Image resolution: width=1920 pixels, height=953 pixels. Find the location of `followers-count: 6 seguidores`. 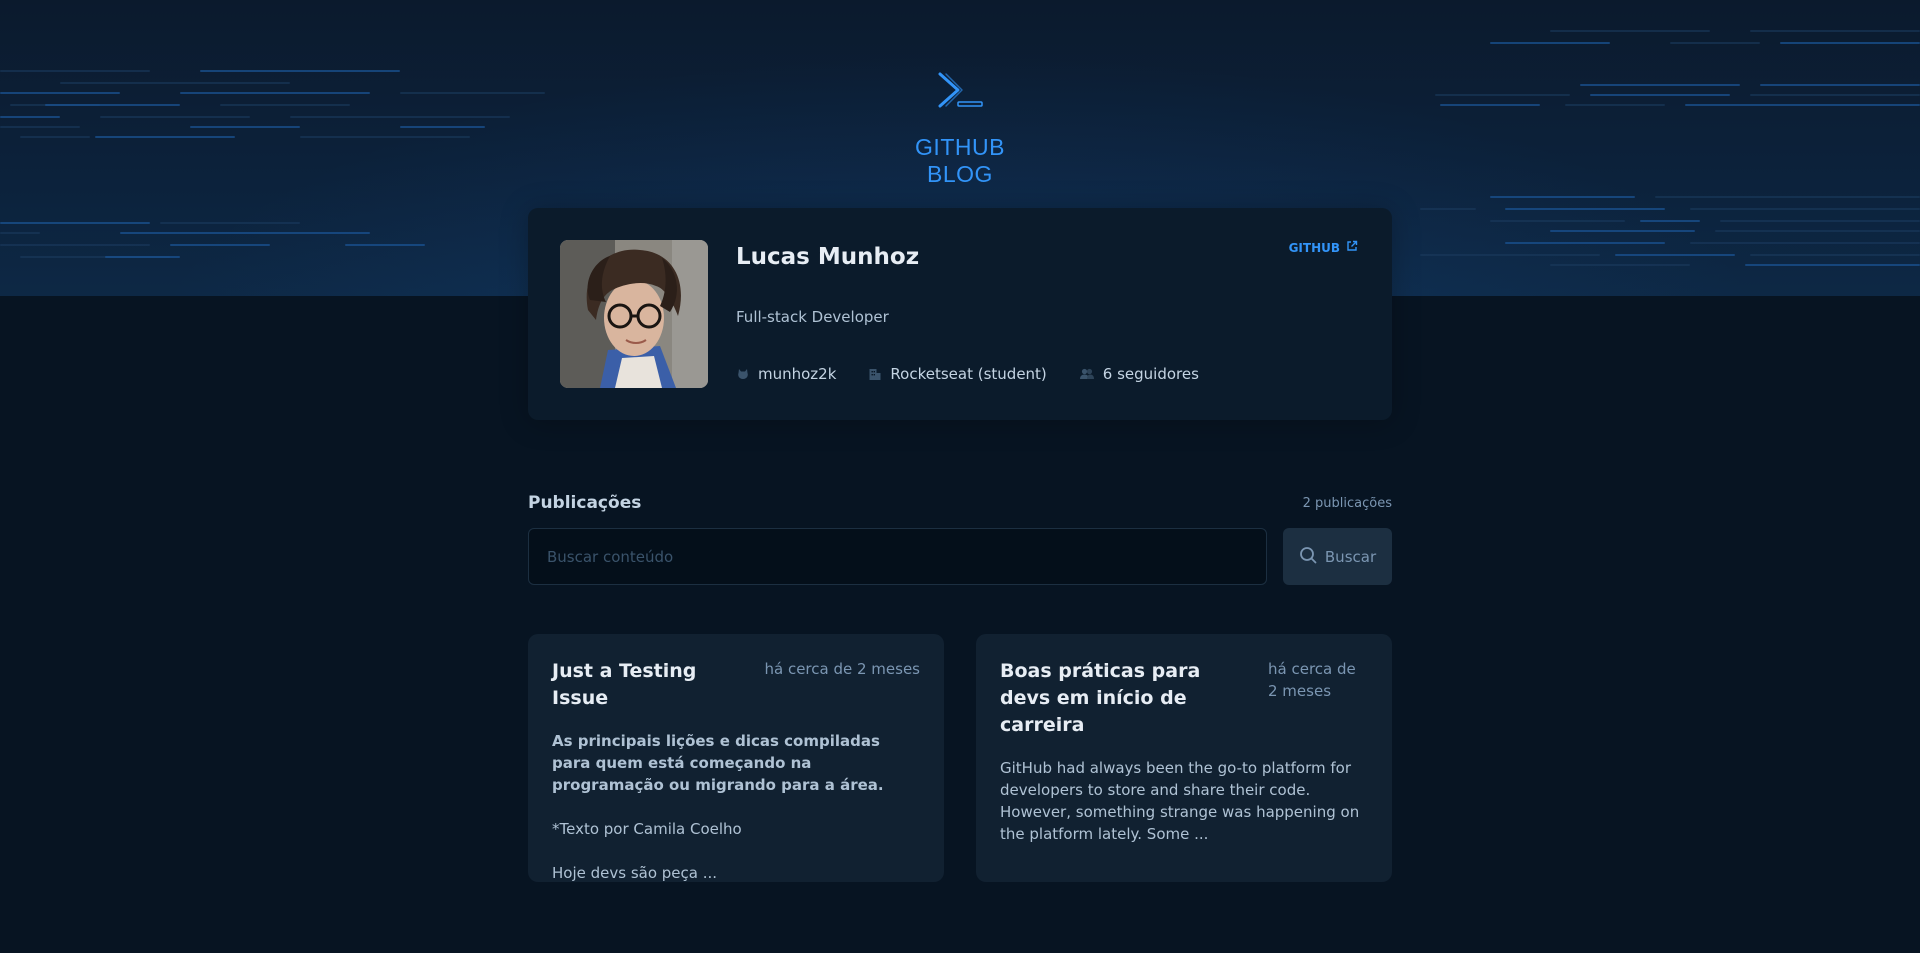

followers-count: 6 seguidores is located at coordinates (1150, 374).